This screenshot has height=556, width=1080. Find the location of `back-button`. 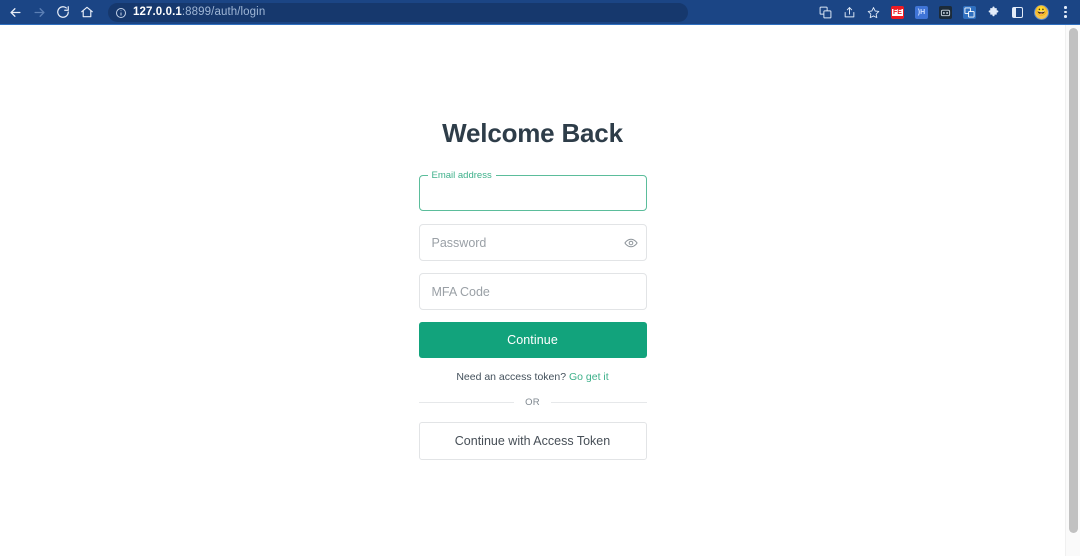

back-button is located at coordinates (15, 12).